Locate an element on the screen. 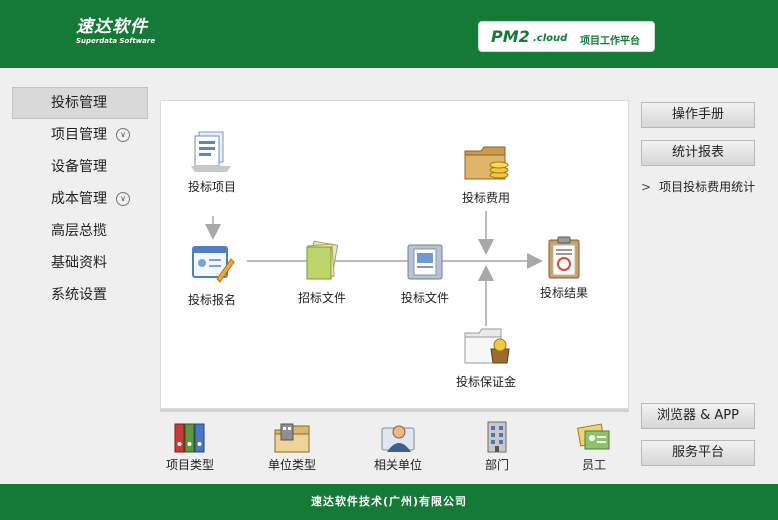 This screenshot has height=520, width=778. sidebar-nav: 投标管理 项目管理 ∨ 设备管理 成本管理 ∨ 高层总揽 基础资料 系统设置 is located at coordinates (80, 199).